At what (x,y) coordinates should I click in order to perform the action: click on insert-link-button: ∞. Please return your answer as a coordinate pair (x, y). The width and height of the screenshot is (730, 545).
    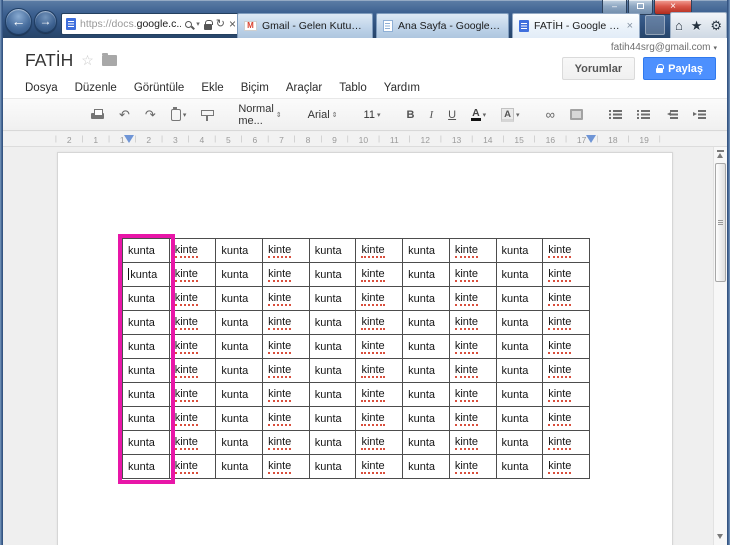
    Looking at the image, I should click on (550, 114).